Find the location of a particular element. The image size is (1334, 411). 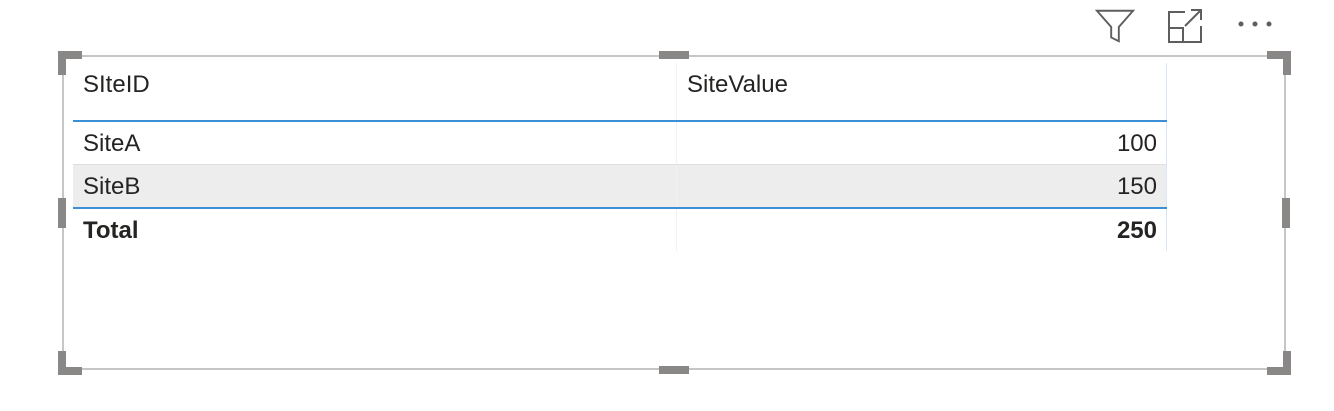

site-cell: SiteA is located at coordinates (375, 143).